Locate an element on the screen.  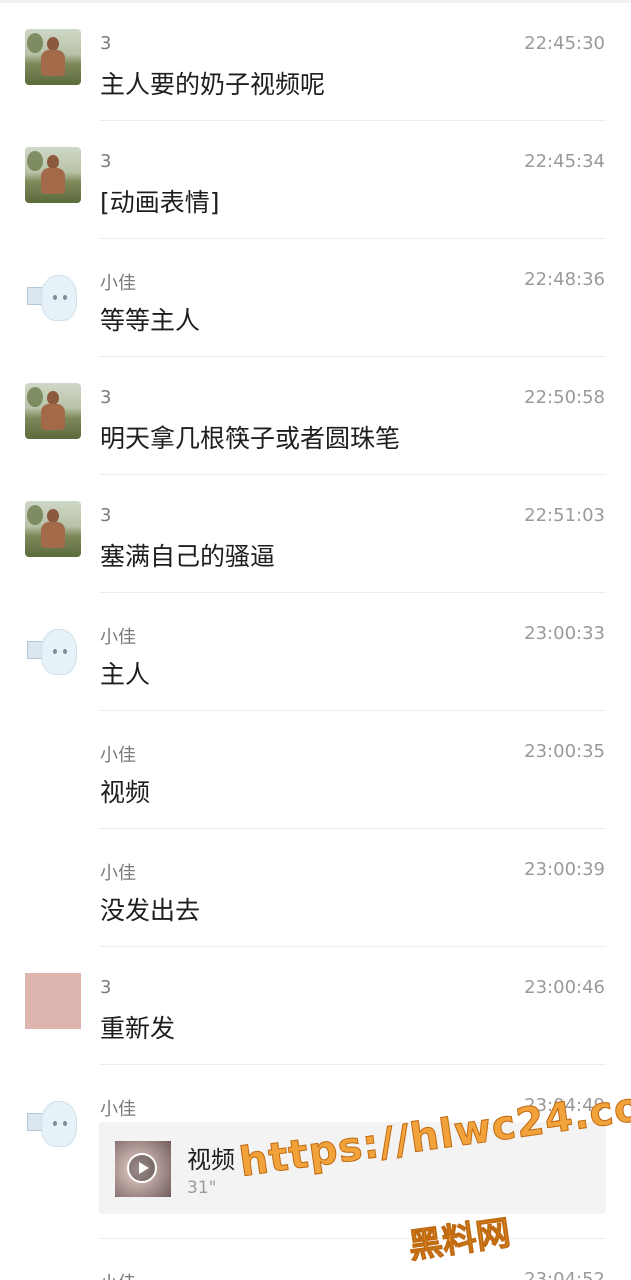
video-thumbnail is located at coordinates (143, 1169).